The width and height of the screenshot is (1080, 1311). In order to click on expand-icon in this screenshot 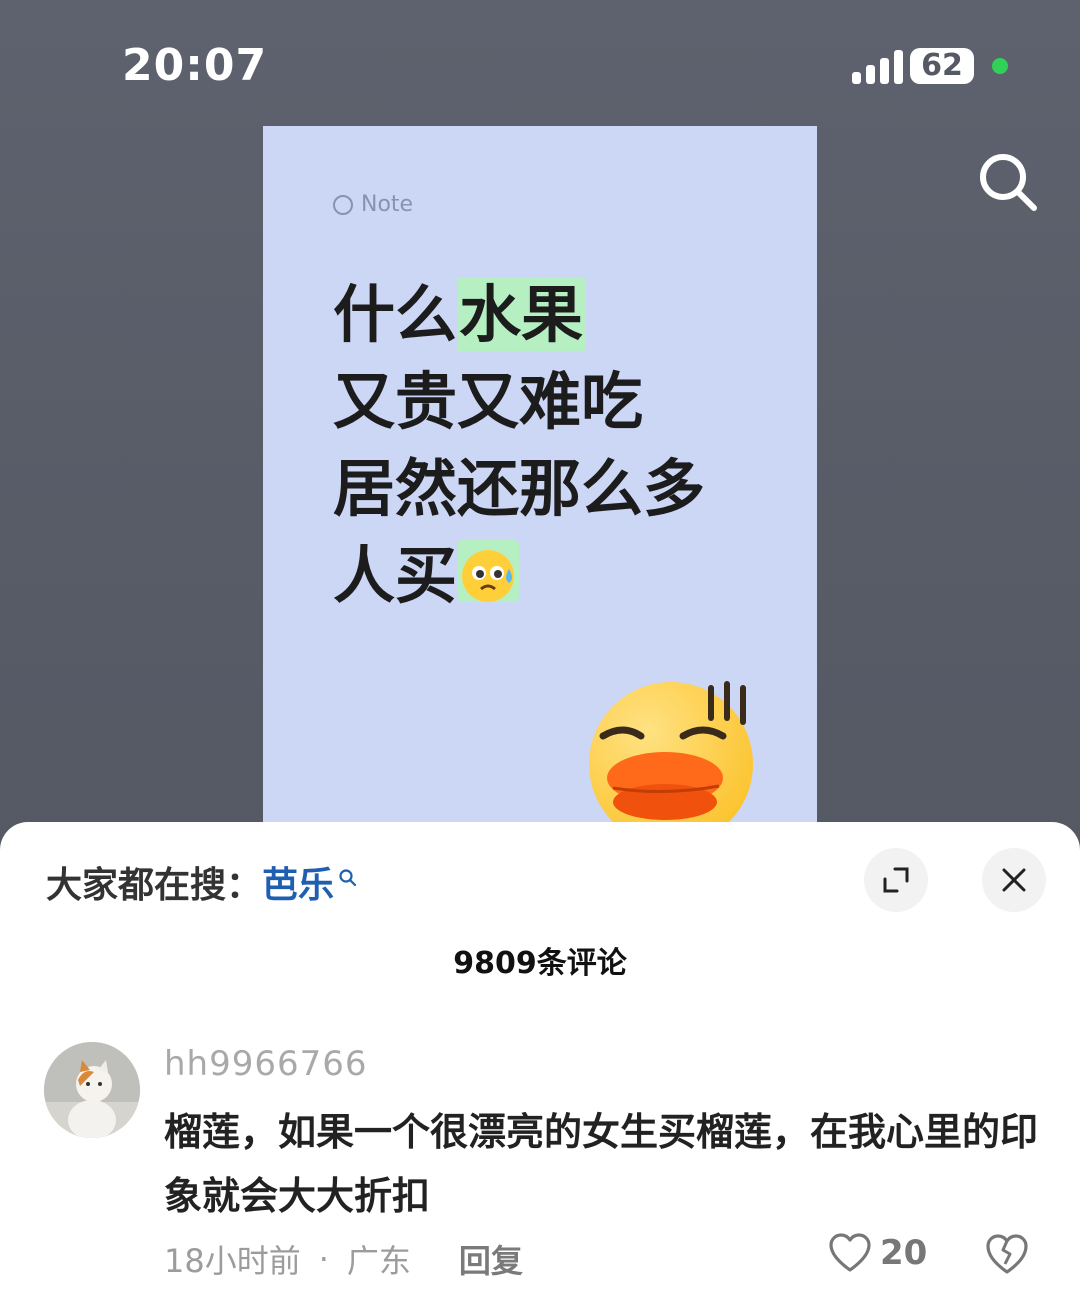, I will do `click(896, 880)`.